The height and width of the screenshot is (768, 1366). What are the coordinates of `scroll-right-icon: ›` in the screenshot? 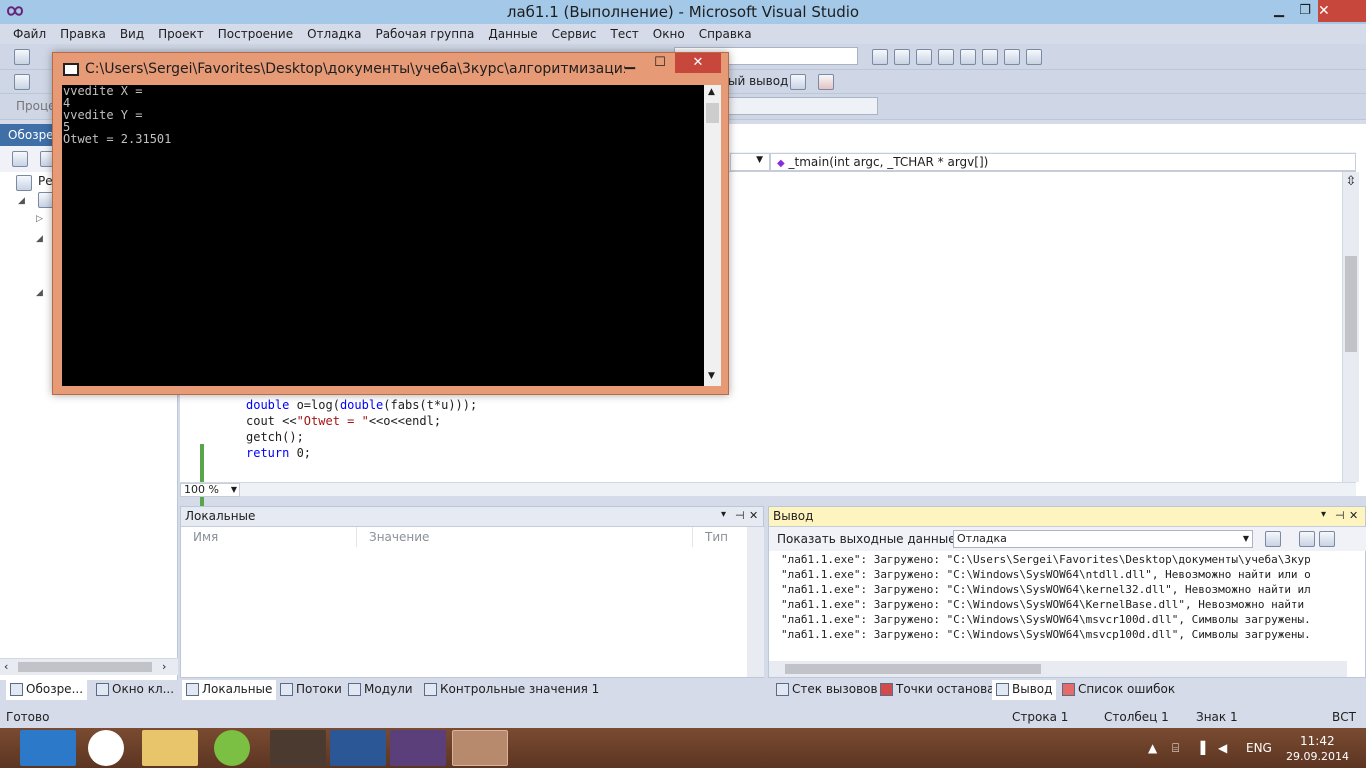 It's located at (164, 666).